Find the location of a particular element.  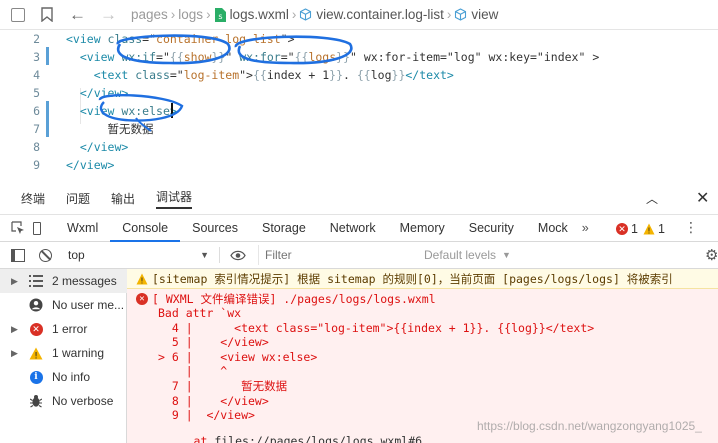

code-line: 5 </view> is located at coordinates (359, 93).